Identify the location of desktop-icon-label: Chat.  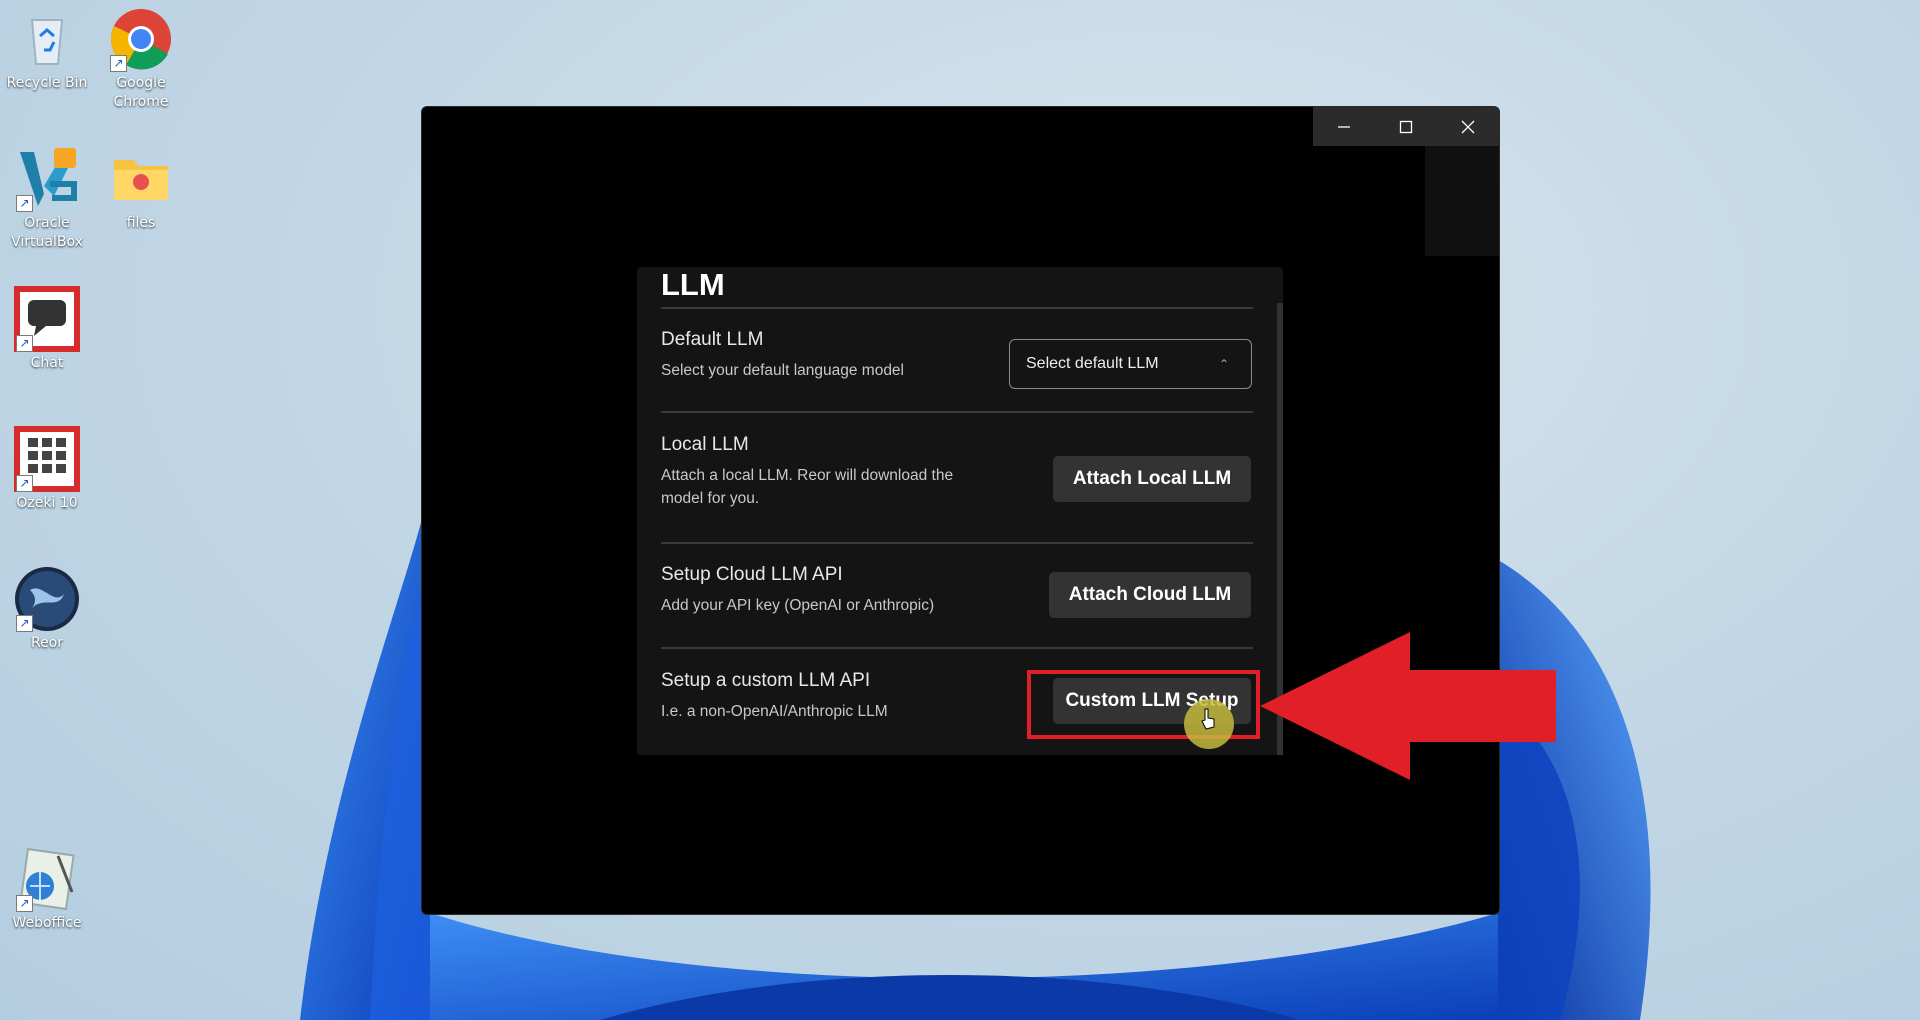
(47, 363).